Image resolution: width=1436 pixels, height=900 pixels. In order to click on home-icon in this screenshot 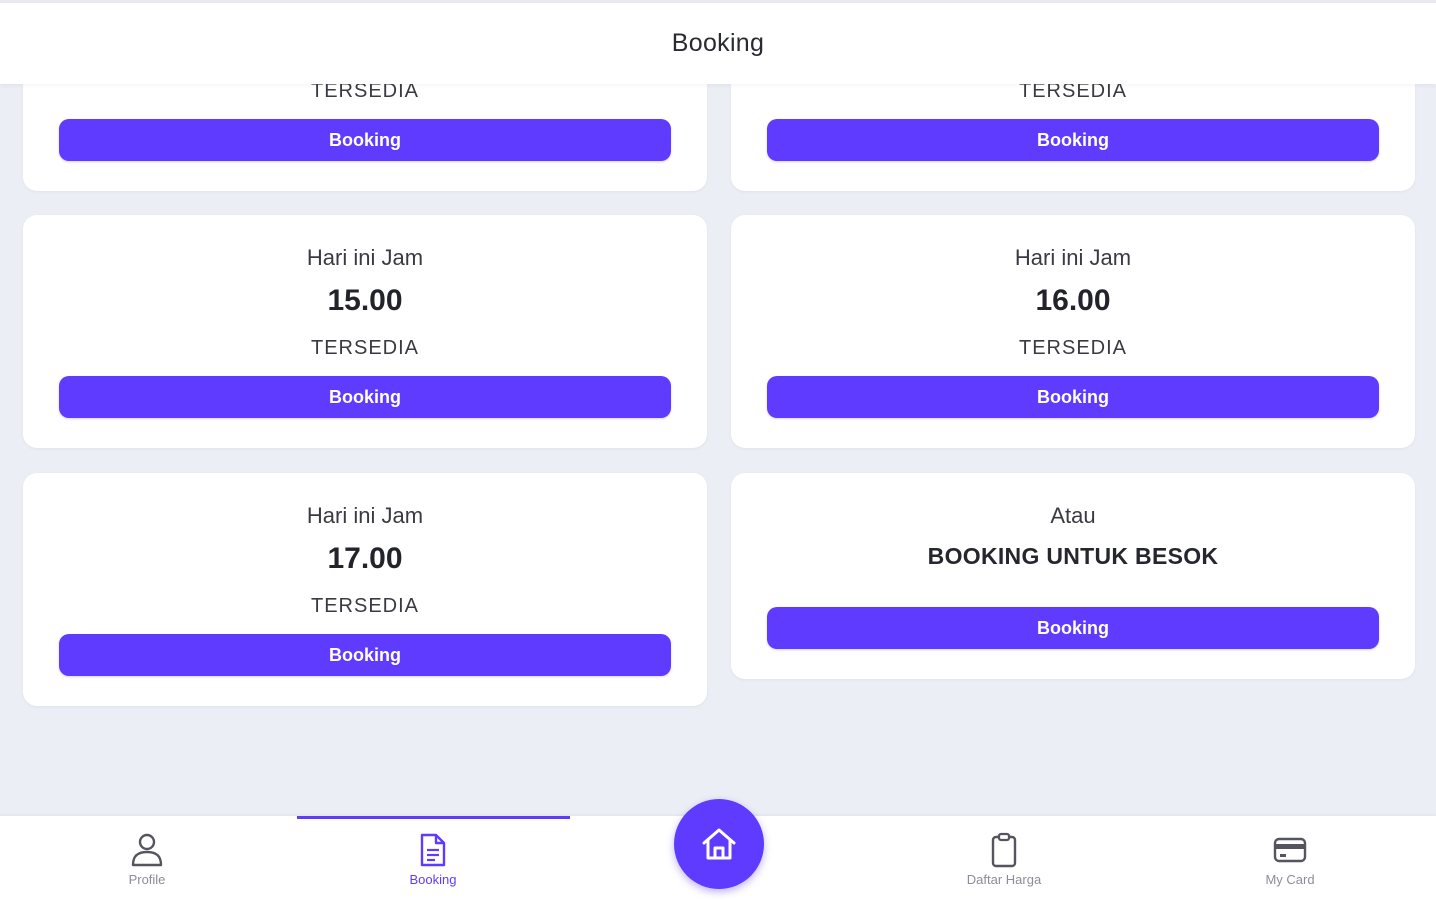, I will do `click(719, 844)`.